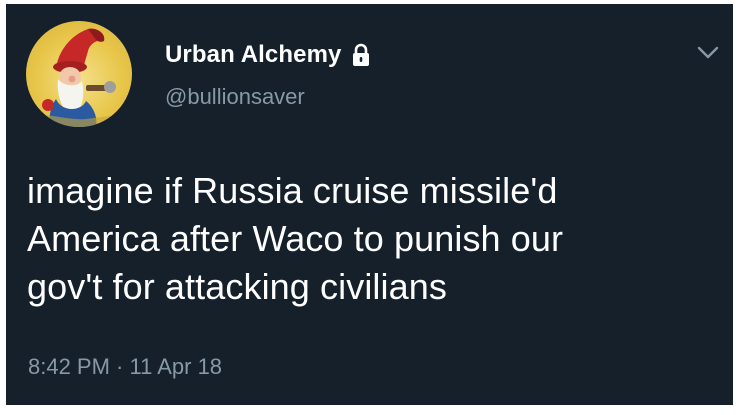  I want to click on avatar, so click(79, 74).